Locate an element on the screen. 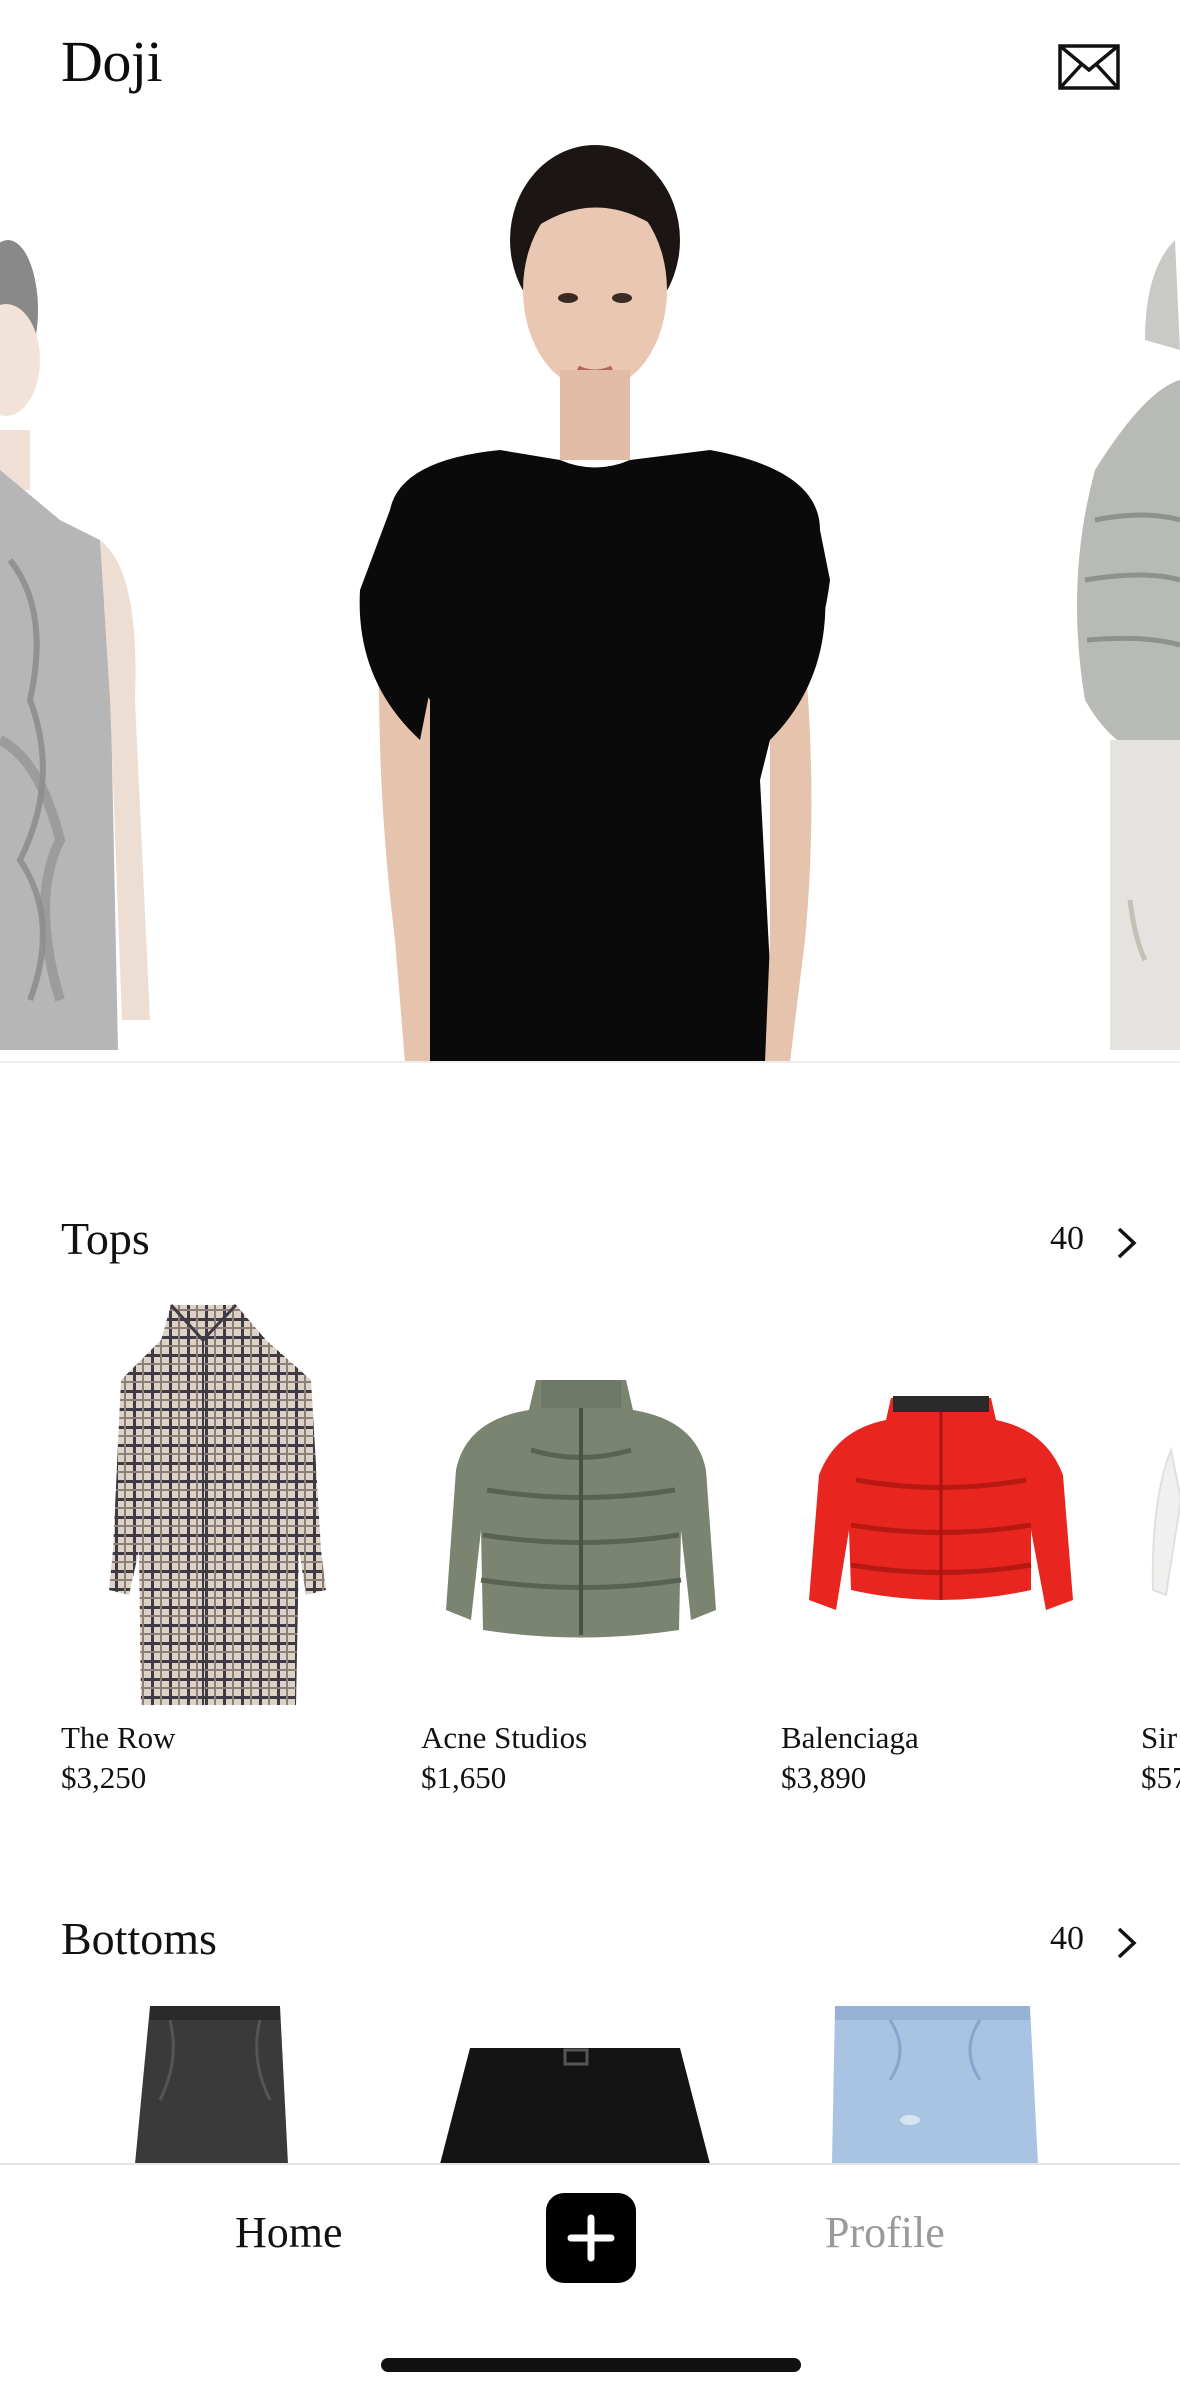 The image size is (1180, 2396). tab-bar: Home Profile is located at coordinates (590, 2279).